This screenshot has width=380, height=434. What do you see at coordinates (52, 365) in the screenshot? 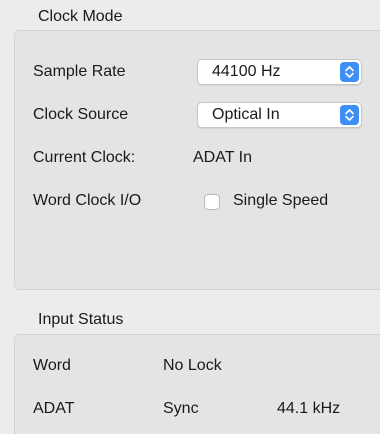
I see `input-name-word: Word` at bounding box center [52, 365].